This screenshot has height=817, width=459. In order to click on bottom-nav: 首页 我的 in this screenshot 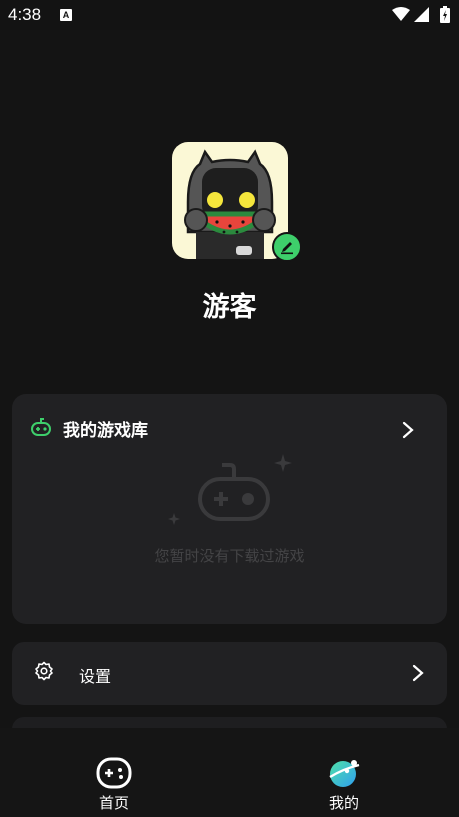, I will do `click(229, 772)`.